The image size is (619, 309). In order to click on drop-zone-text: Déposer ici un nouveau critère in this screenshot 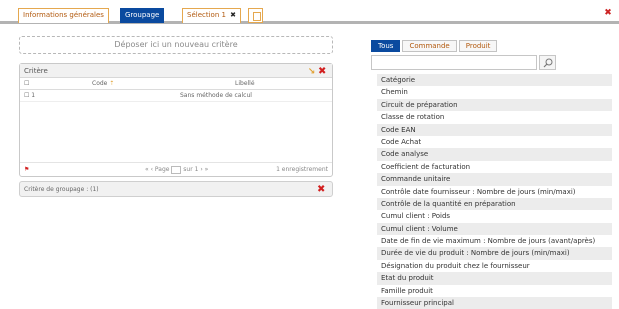, I will do `click(176, 44)`.